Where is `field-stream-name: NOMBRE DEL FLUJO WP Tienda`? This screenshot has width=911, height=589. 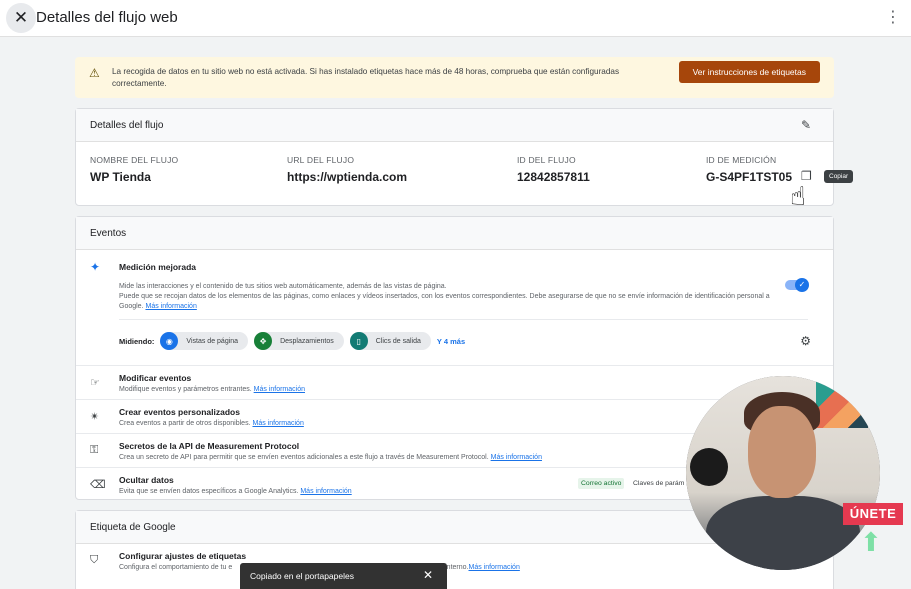
field-stream-name: NOMBRE DEL FLUJO WP Tienda is located at coordinates (134, 169).